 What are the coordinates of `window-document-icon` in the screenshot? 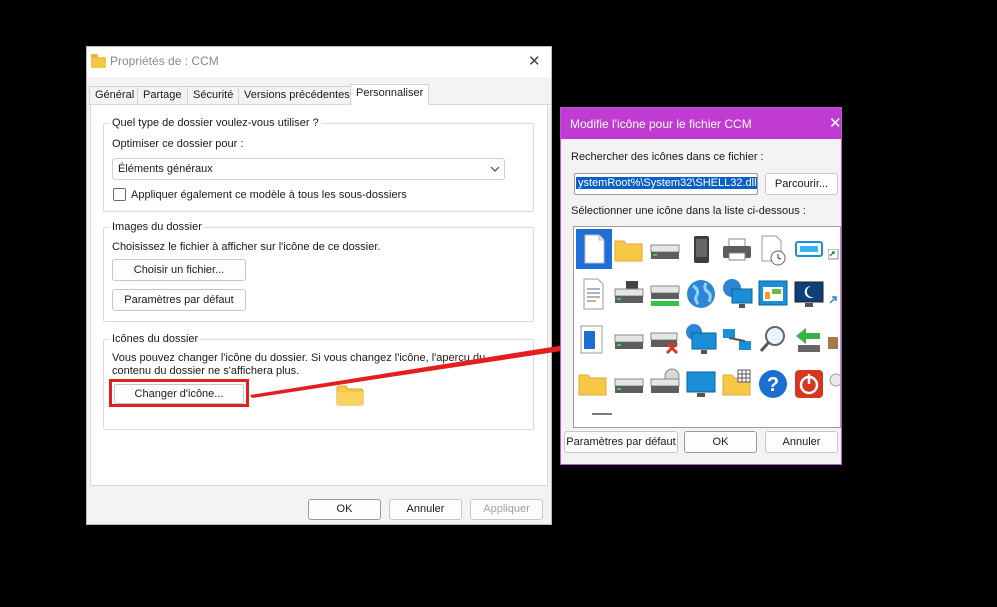 It's located at (593, 340).